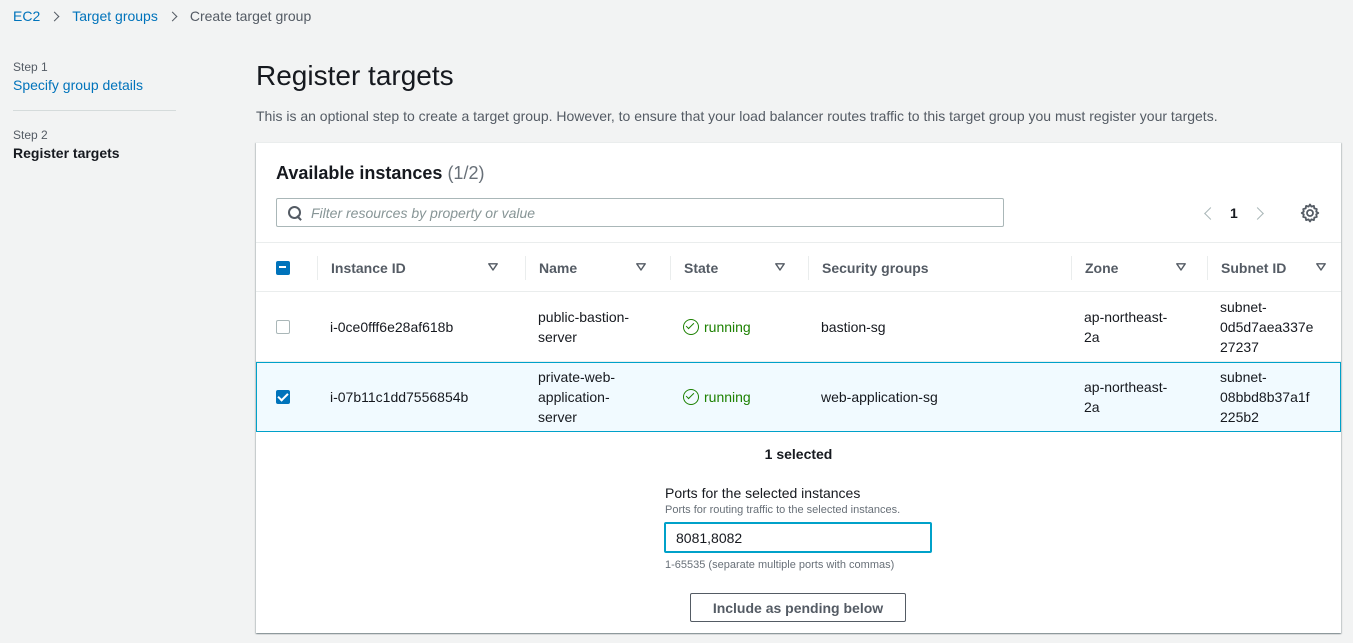  What do you see at coordinates (399, 397) in the screenshot?
I see `instance-id-cell: i-07b11c1dd7556854b` at bounding box center [399, 397].